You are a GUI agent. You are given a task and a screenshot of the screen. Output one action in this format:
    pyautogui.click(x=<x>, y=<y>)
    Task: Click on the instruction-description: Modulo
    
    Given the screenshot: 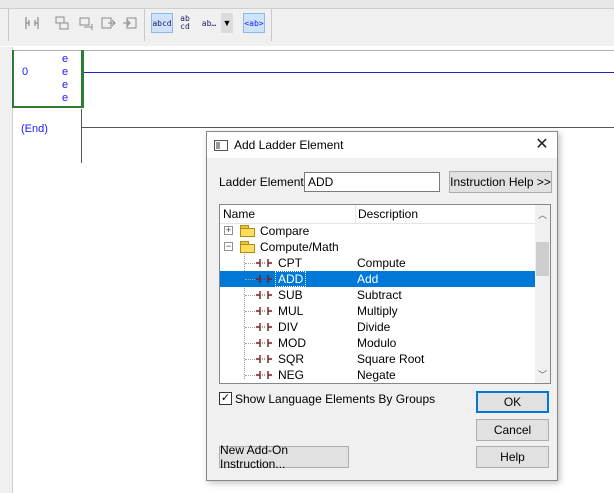 What is the action you would take?
    pyautogui.click(x=377, y=343)
    